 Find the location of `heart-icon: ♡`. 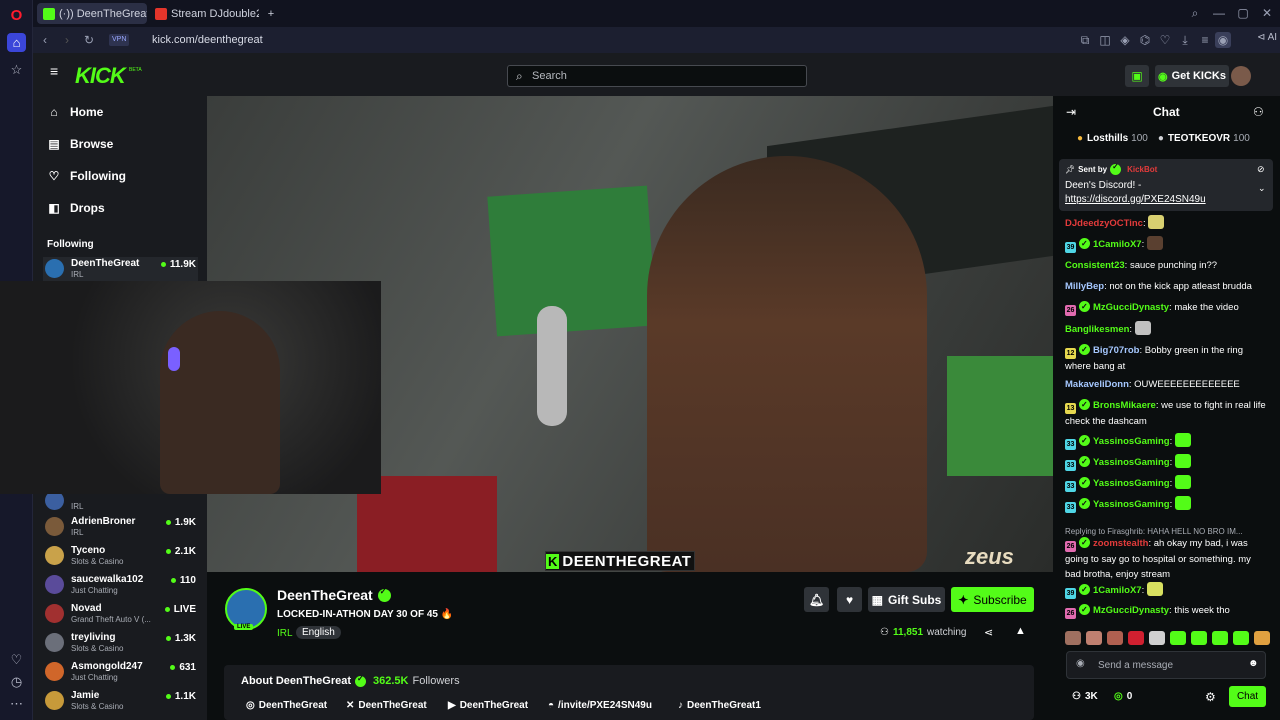

heart-icon: ♡ is located at coordinates (16, 659).